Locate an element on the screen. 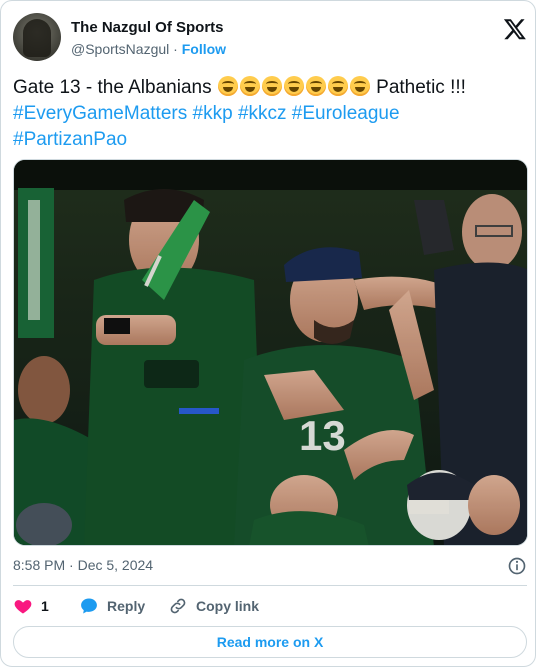 This screenshot has height=669, width=538. like-count: 1 is located at coordinates (45, 606).